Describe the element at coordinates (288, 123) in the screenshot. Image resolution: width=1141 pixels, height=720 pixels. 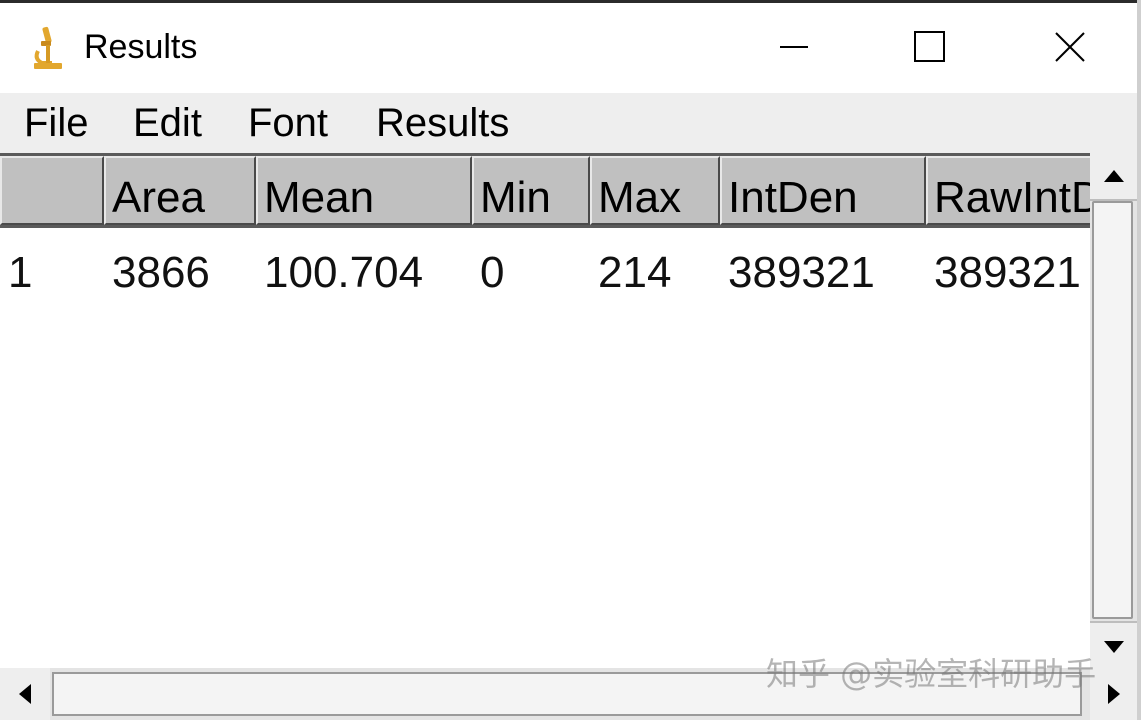
I see `menu-font: Font` at that location.